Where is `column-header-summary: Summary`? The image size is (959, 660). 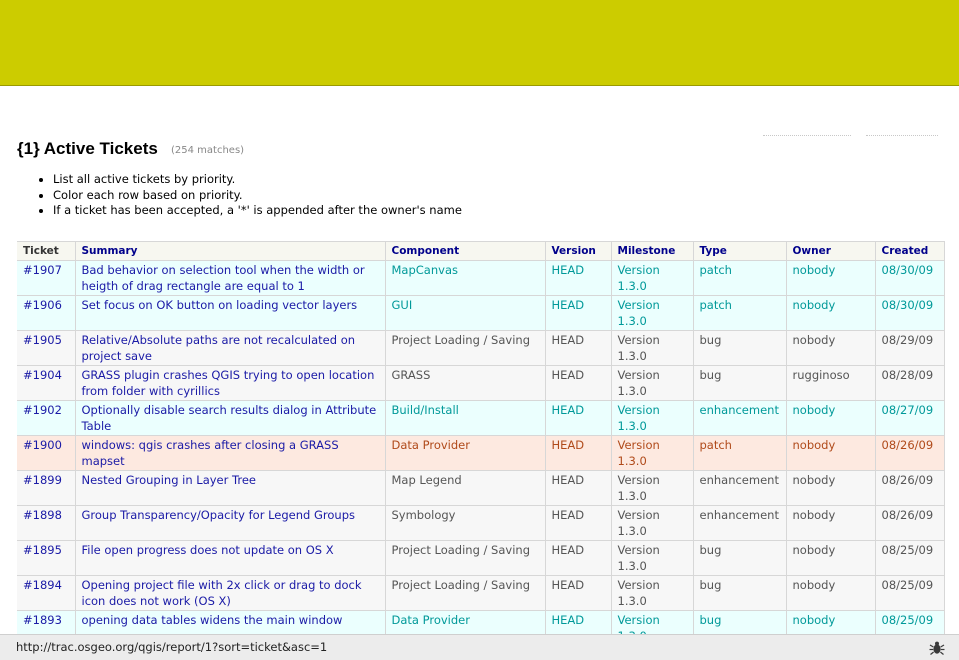
column-header-summary: Summary is located at coordinates (230, 251).